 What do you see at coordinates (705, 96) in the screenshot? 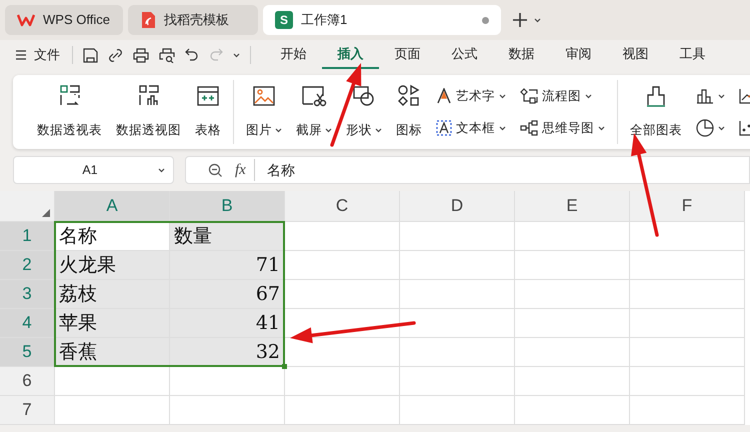
I see `column-chart-icon` at bounding box center [705, 96].